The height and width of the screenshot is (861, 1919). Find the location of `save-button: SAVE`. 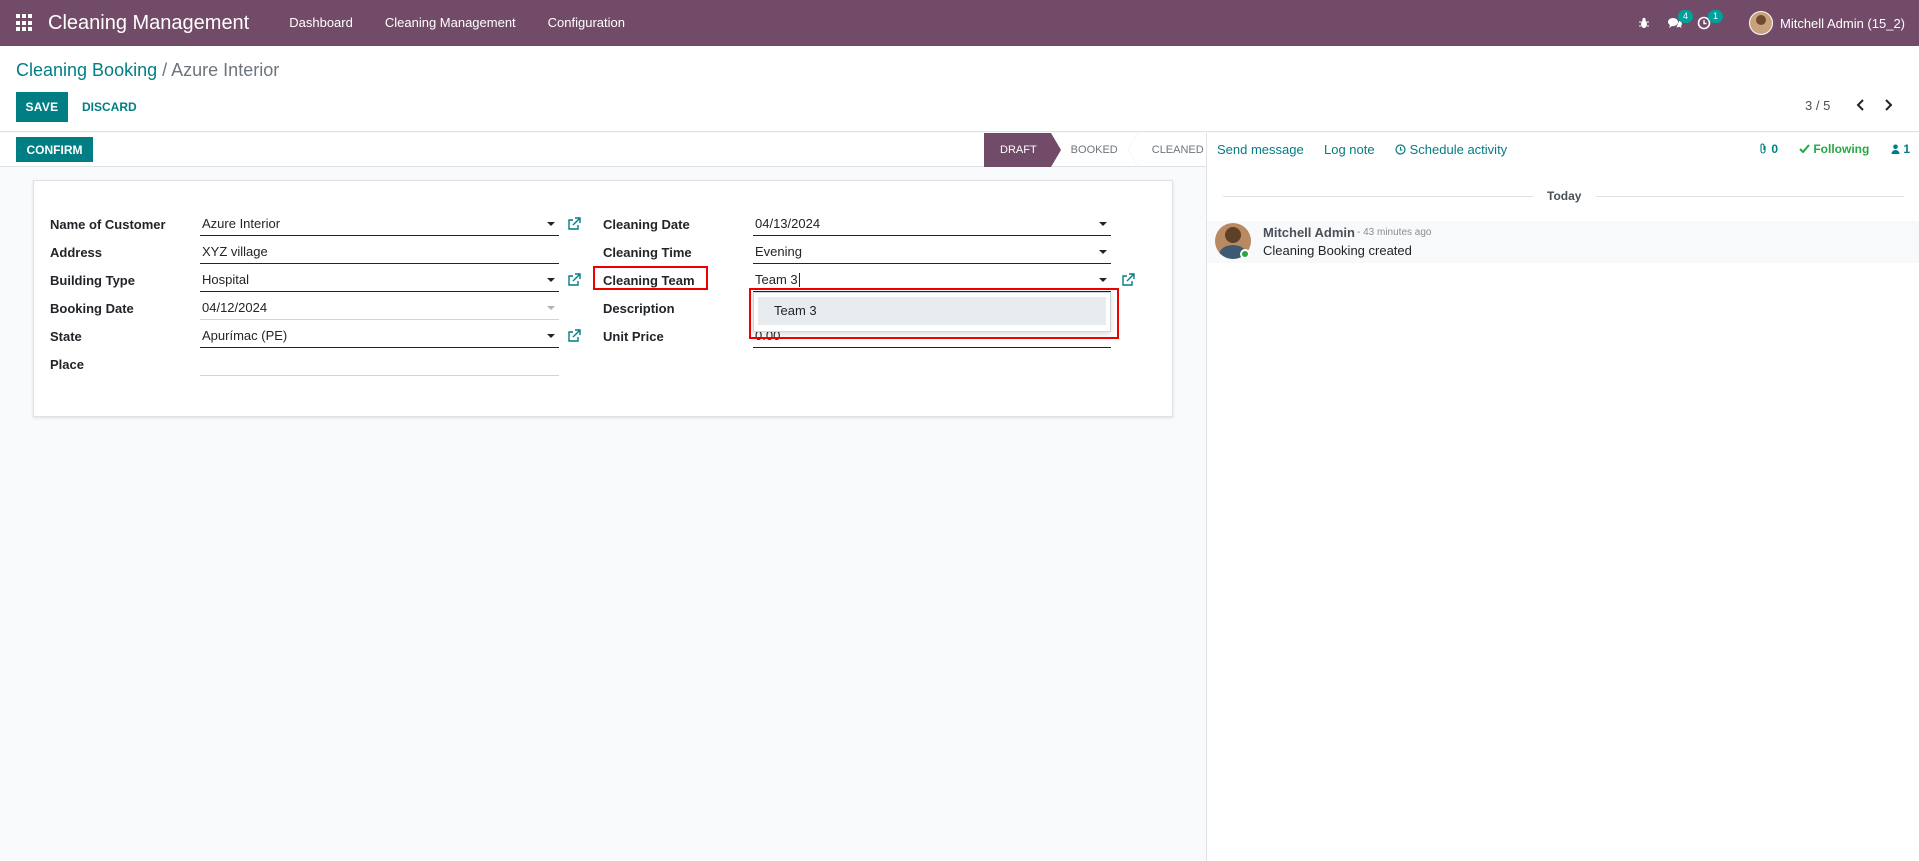

save-button: SAVE is located at coordinates (42, 107).